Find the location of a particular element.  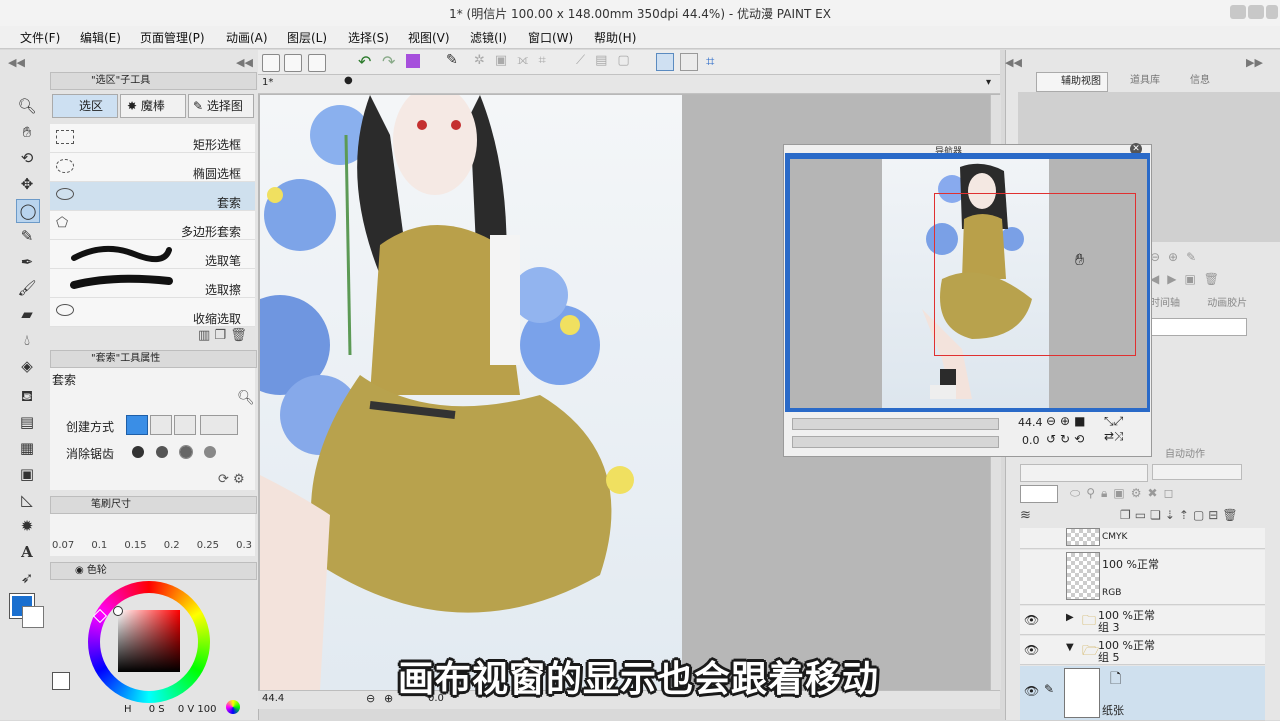

snap-grid-icon: ⌗ is located at coordinates (710, 61).